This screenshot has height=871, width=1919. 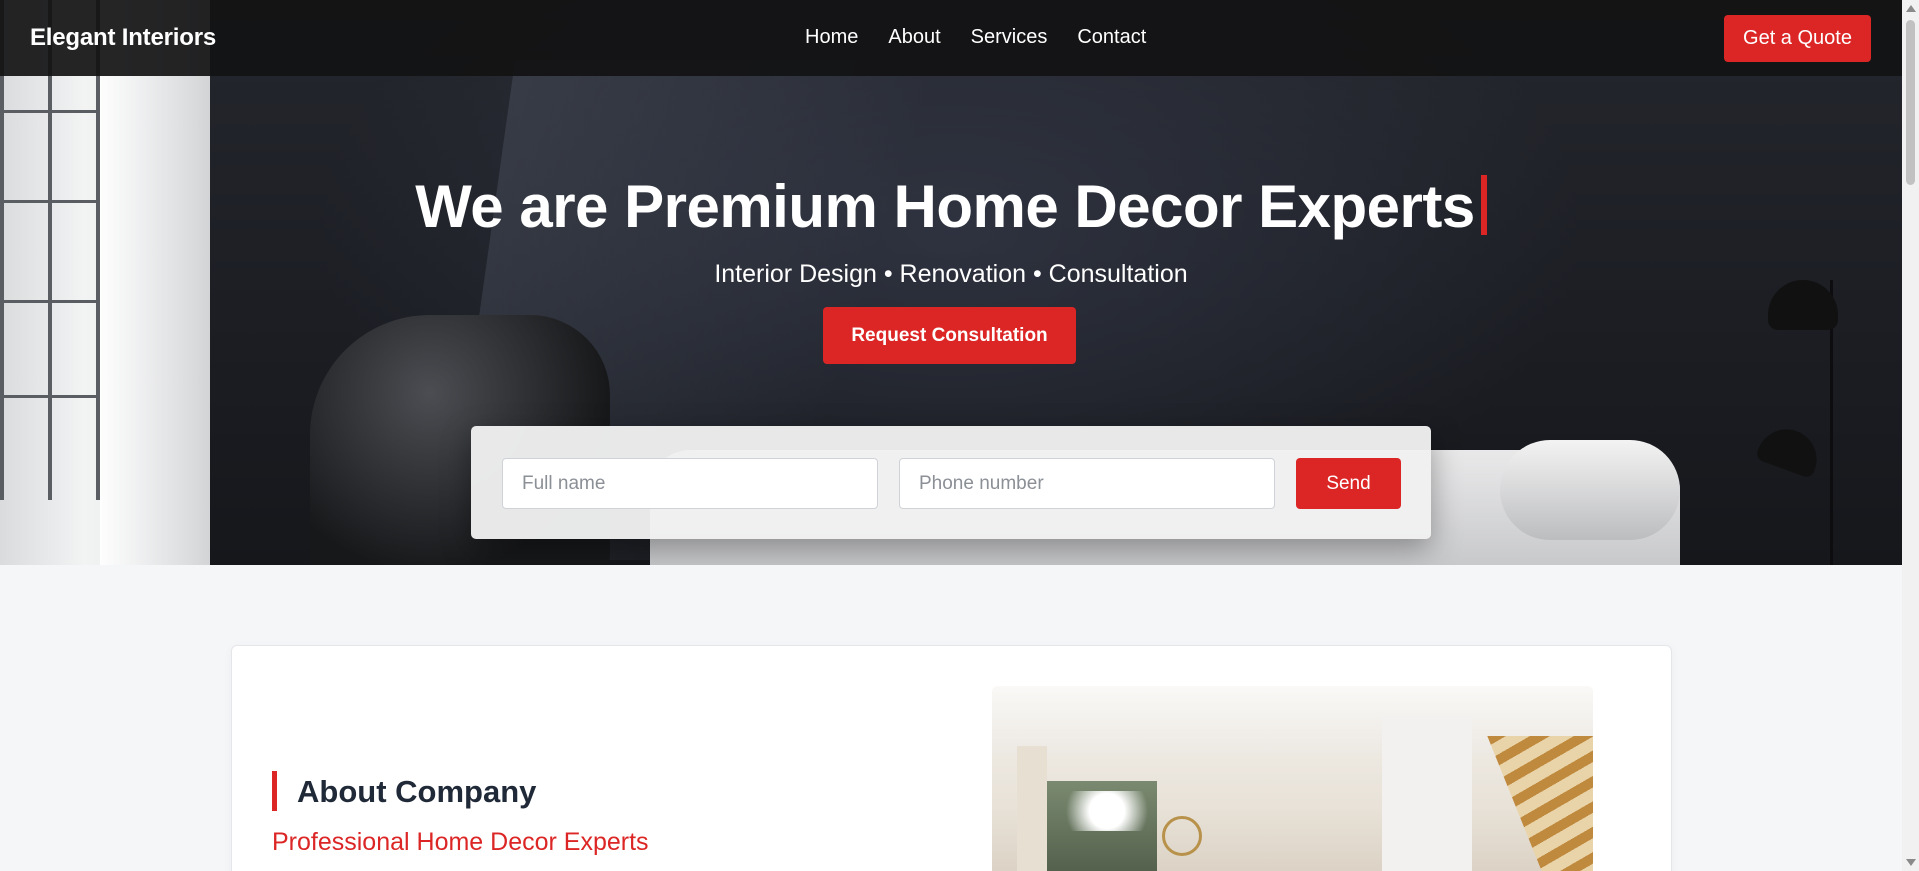 What do you see at coordinates (690, 483) in the screenshot?
I see `full-name-input` at bounding box center [690, 483].